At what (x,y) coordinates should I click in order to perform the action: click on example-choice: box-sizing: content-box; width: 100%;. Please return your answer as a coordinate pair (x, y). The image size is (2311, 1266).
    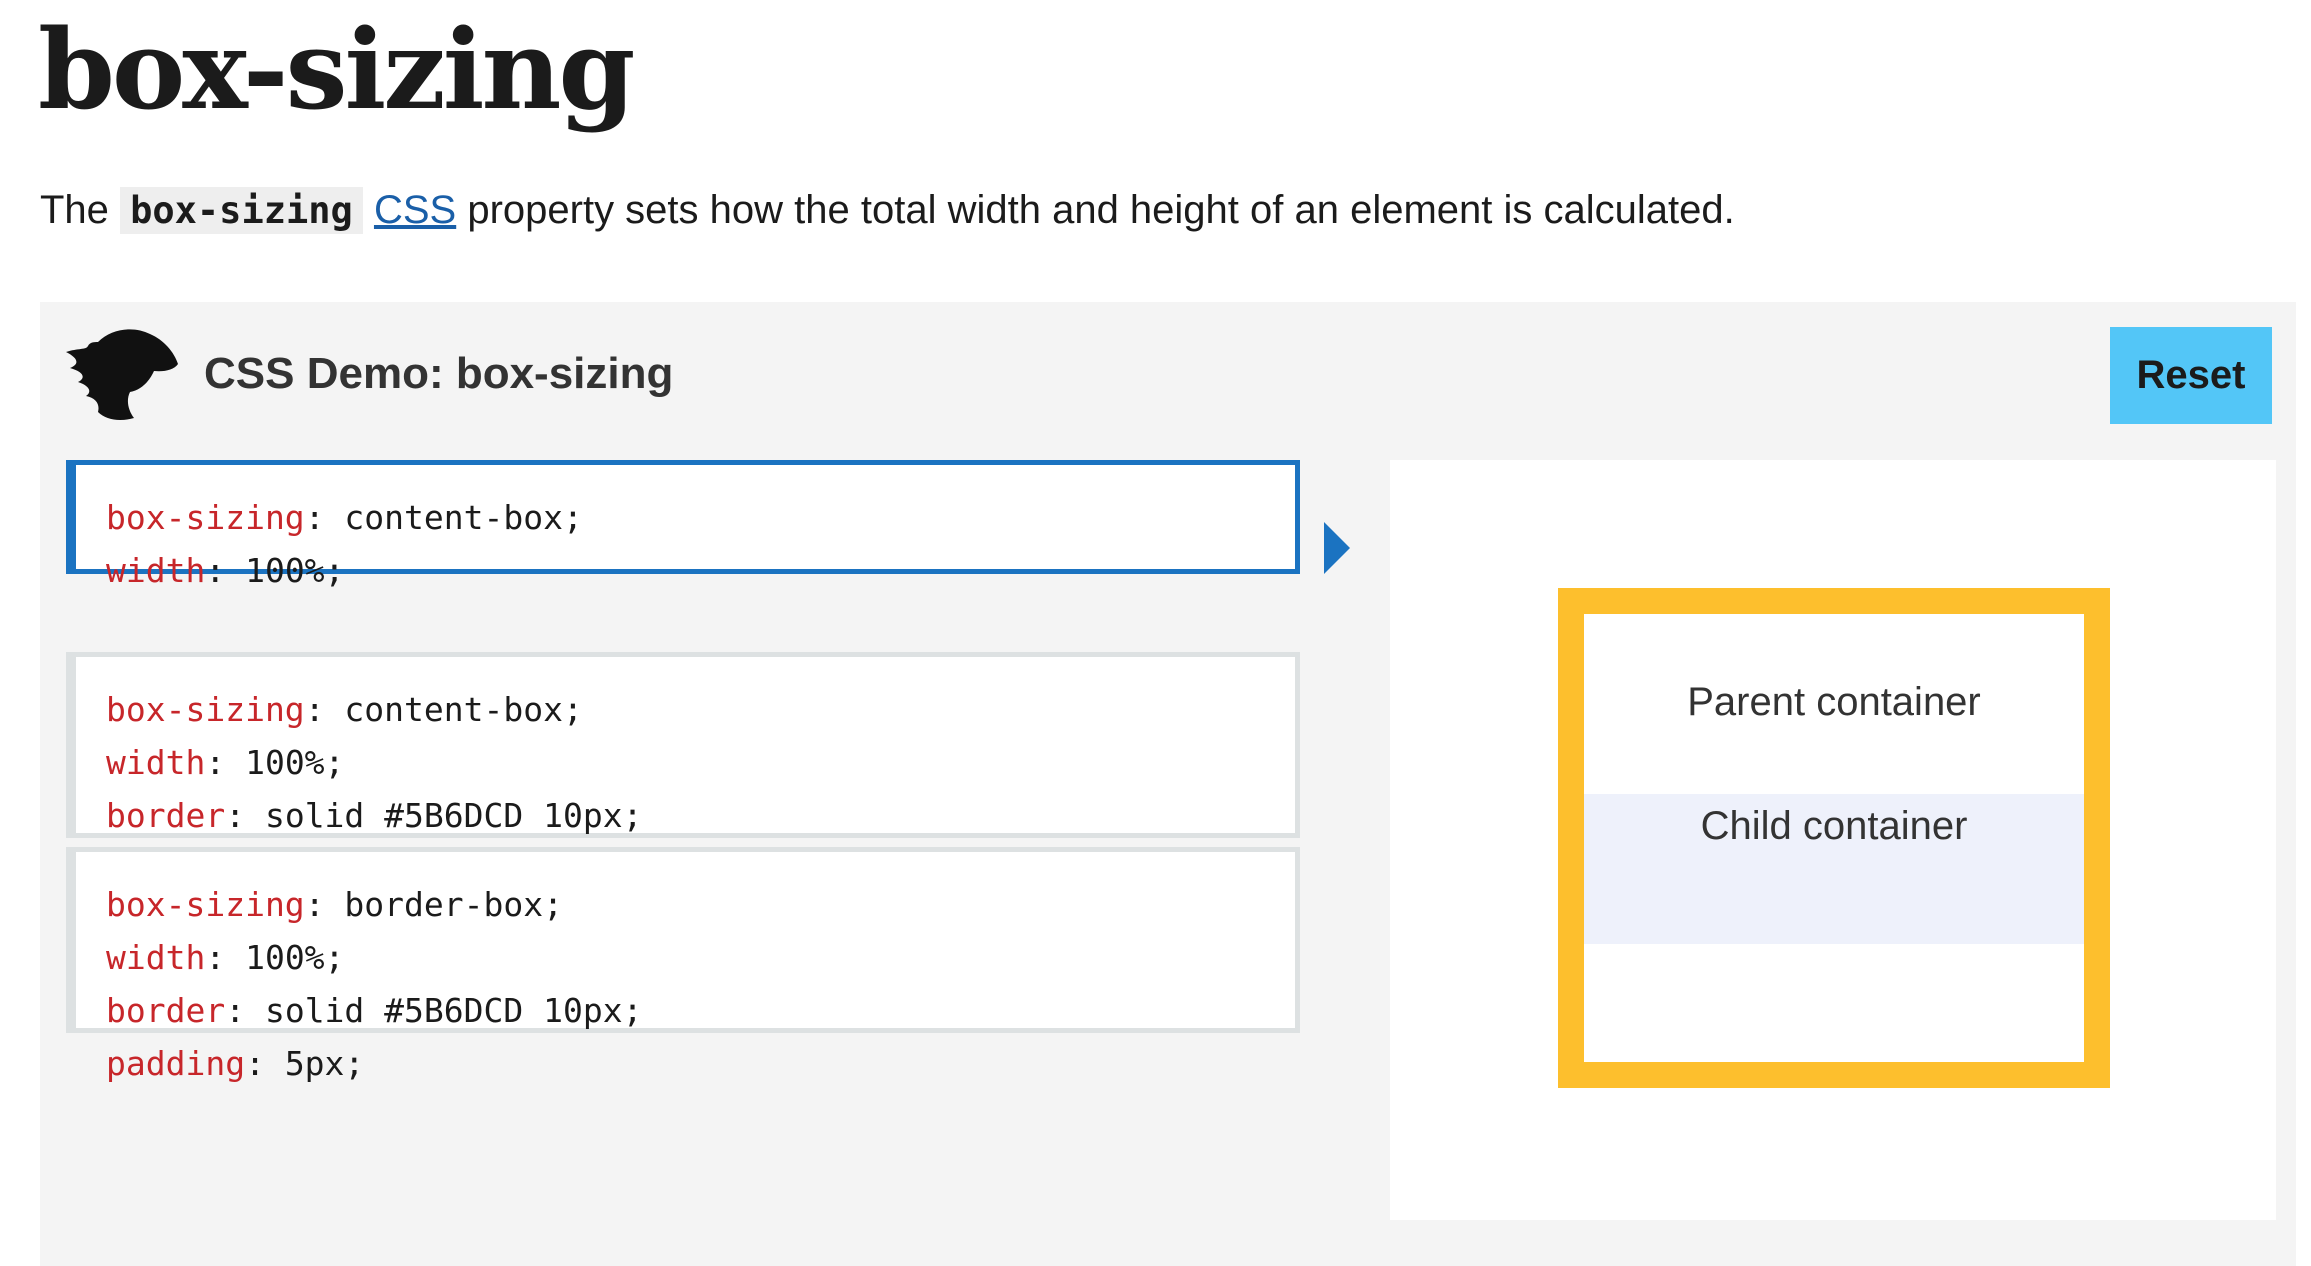
    Looking at the image, I should click on (683, 525).